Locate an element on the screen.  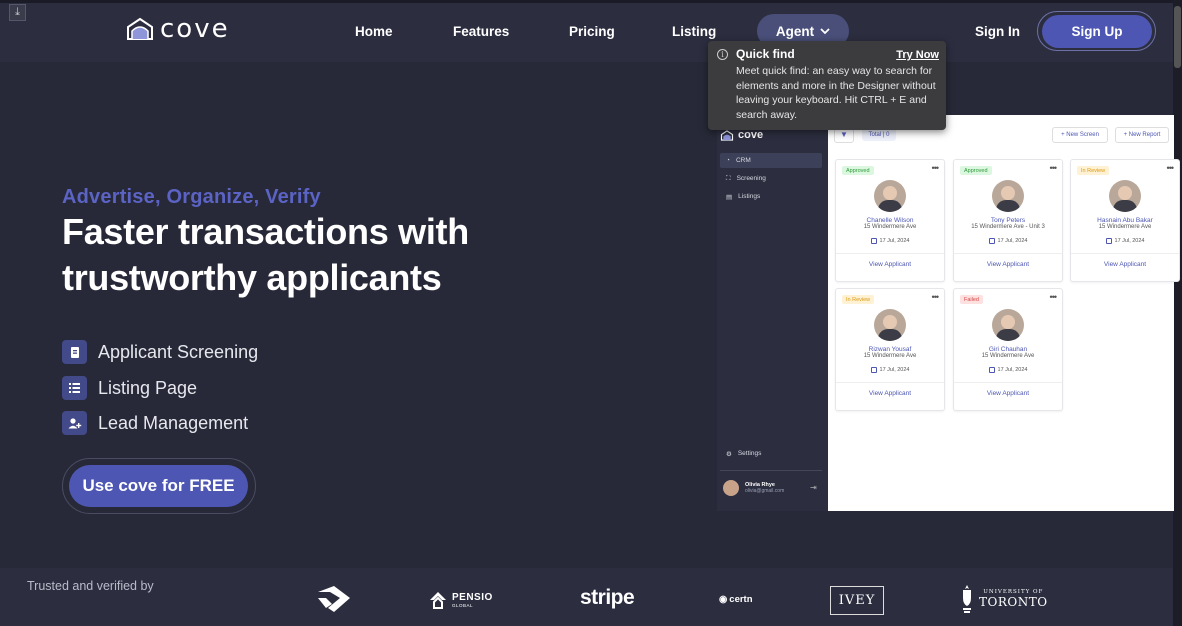
dashboard-logo-text: cove is located at coordinates (751, 135).